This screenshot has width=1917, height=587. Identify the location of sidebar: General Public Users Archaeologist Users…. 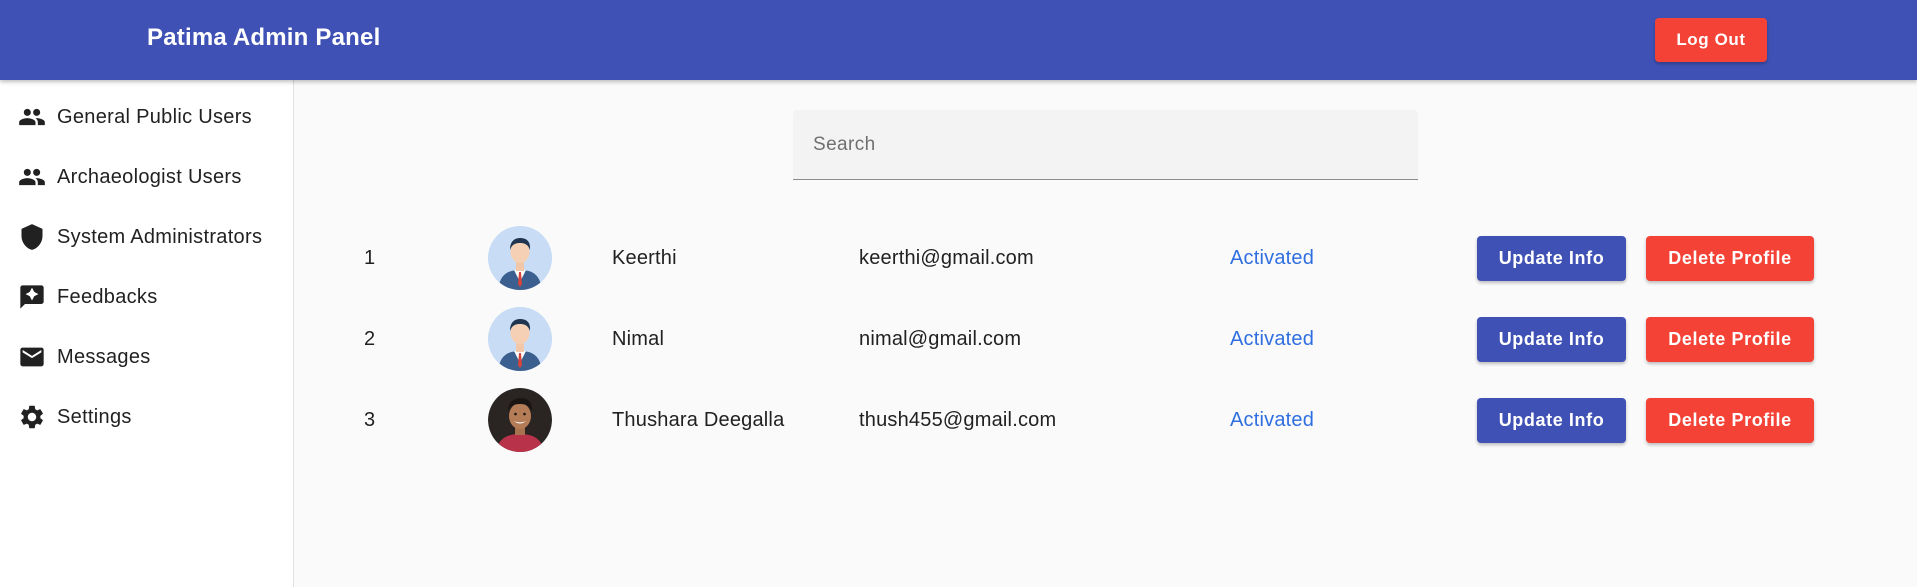
(147, 333).